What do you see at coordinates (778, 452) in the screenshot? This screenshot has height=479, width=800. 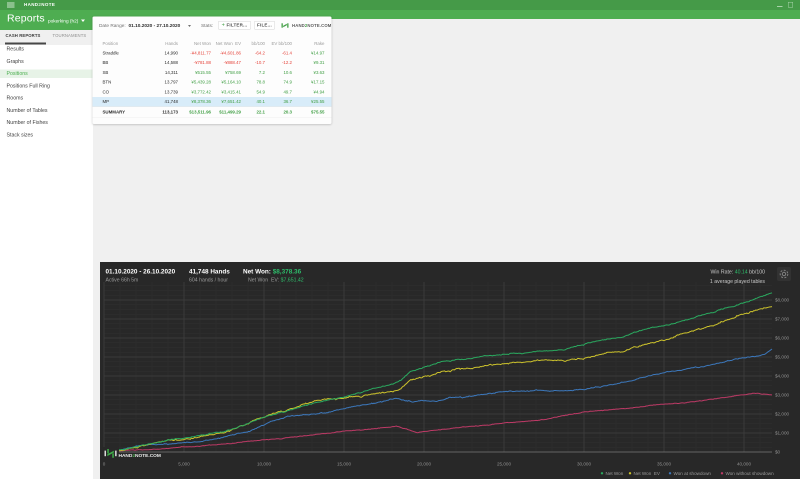 I see `svg-text: $0` at bounding box center [778, 452].